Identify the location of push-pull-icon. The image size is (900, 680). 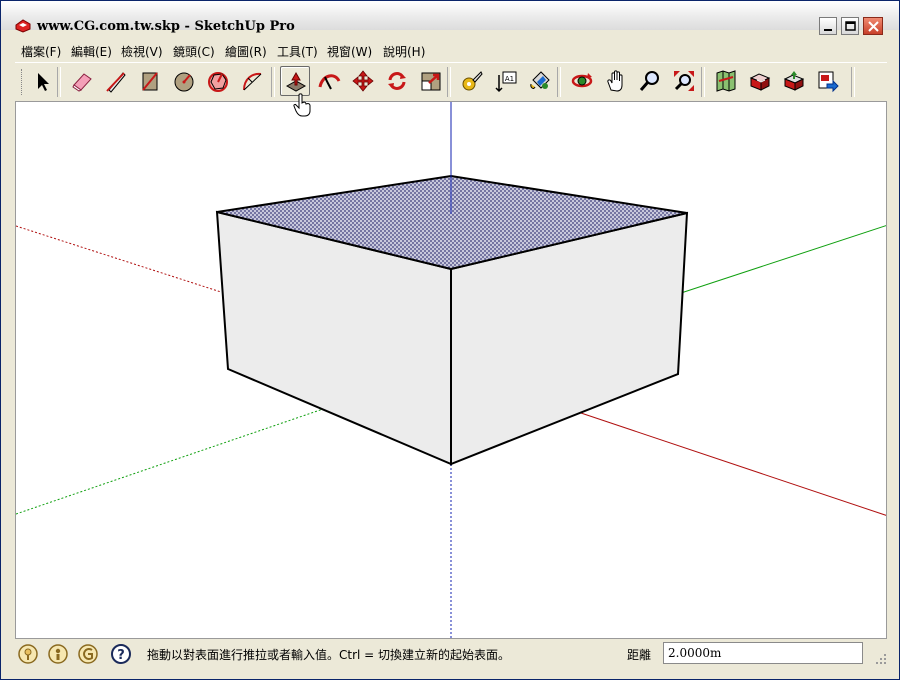
(296, 81).